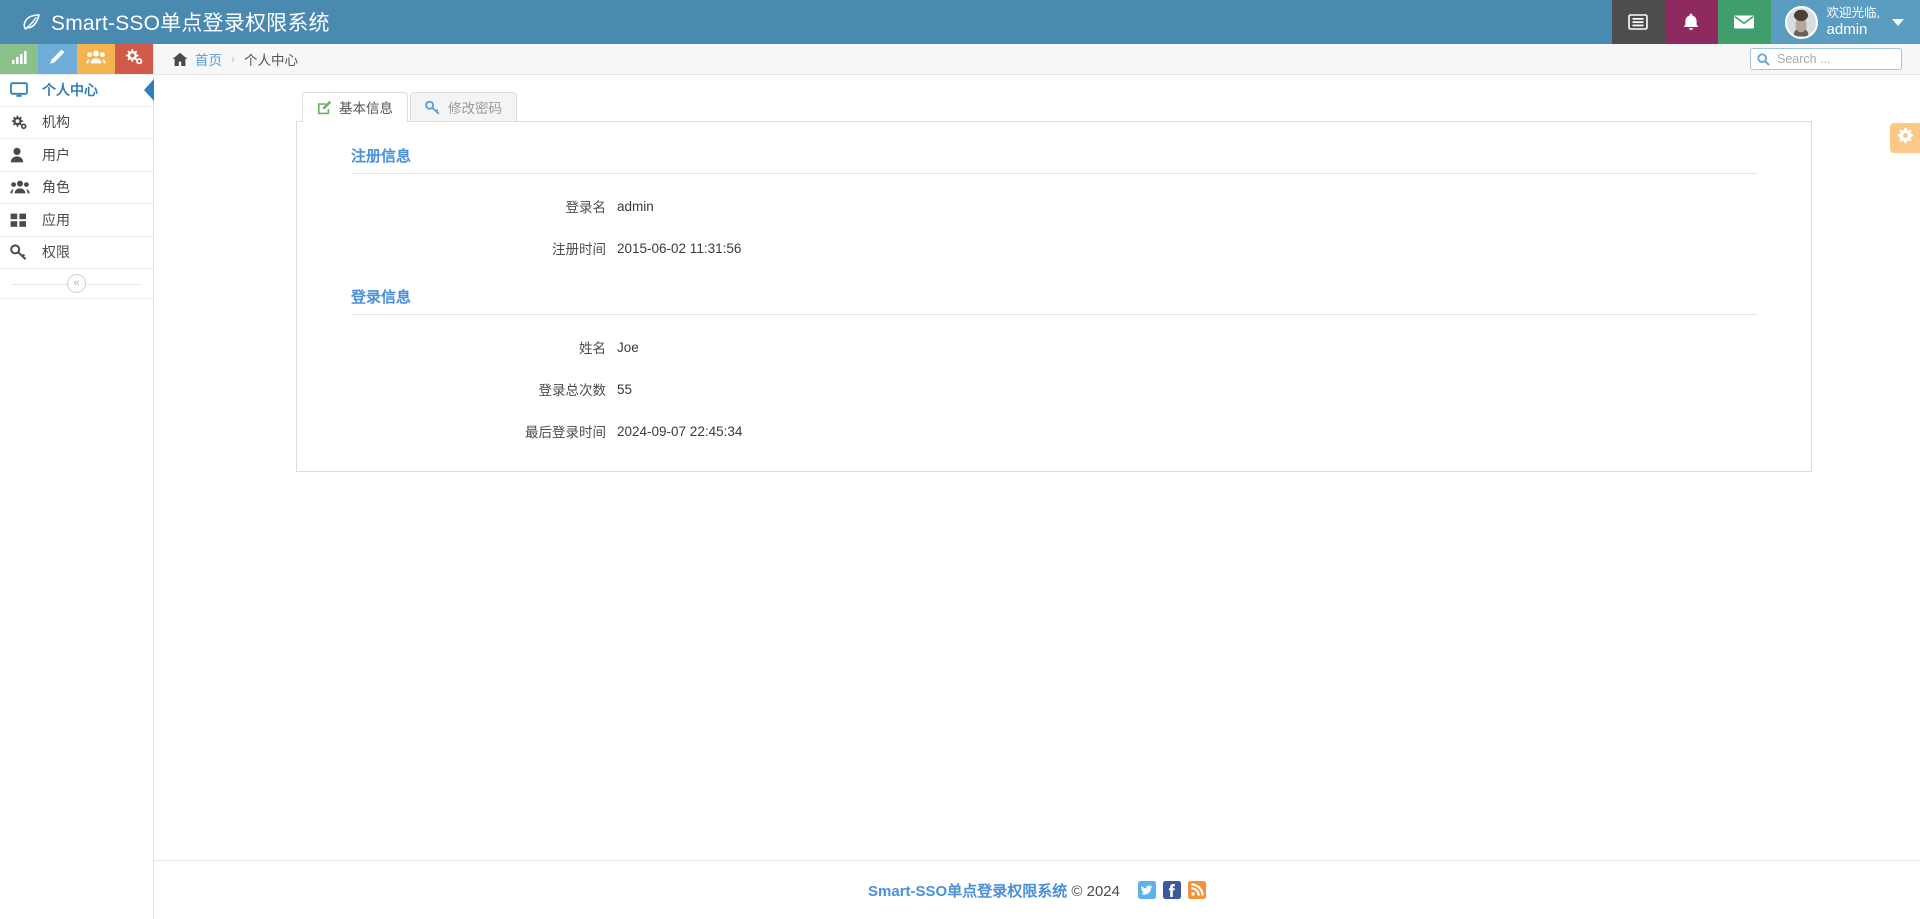 The height and width of the screenshot is (919, 1920). I want to click on footer-text: Smart-SSO单点登录权限系统 © 2024, so click(994, 890).